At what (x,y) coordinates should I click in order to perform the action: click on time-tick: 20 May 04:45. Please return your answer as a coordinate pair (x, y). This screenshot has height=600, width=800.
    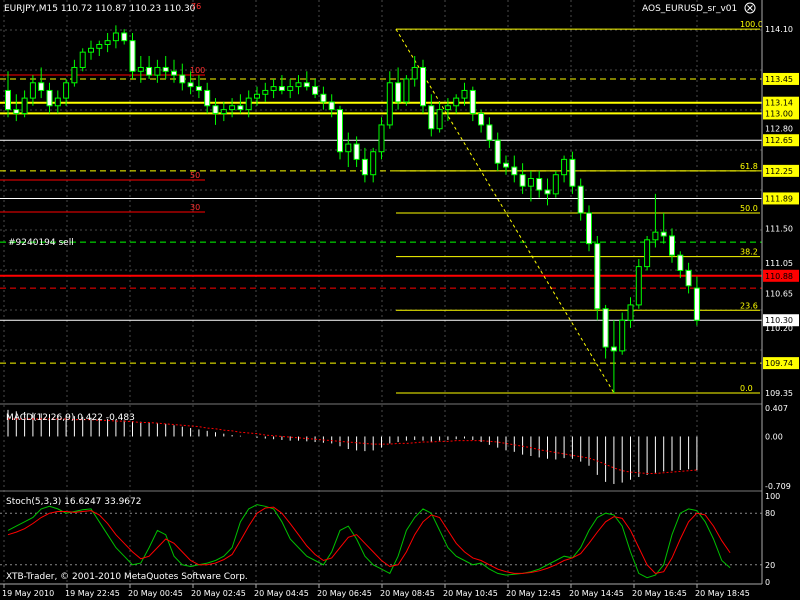
    Looking at the image, I should click on (281, 593).